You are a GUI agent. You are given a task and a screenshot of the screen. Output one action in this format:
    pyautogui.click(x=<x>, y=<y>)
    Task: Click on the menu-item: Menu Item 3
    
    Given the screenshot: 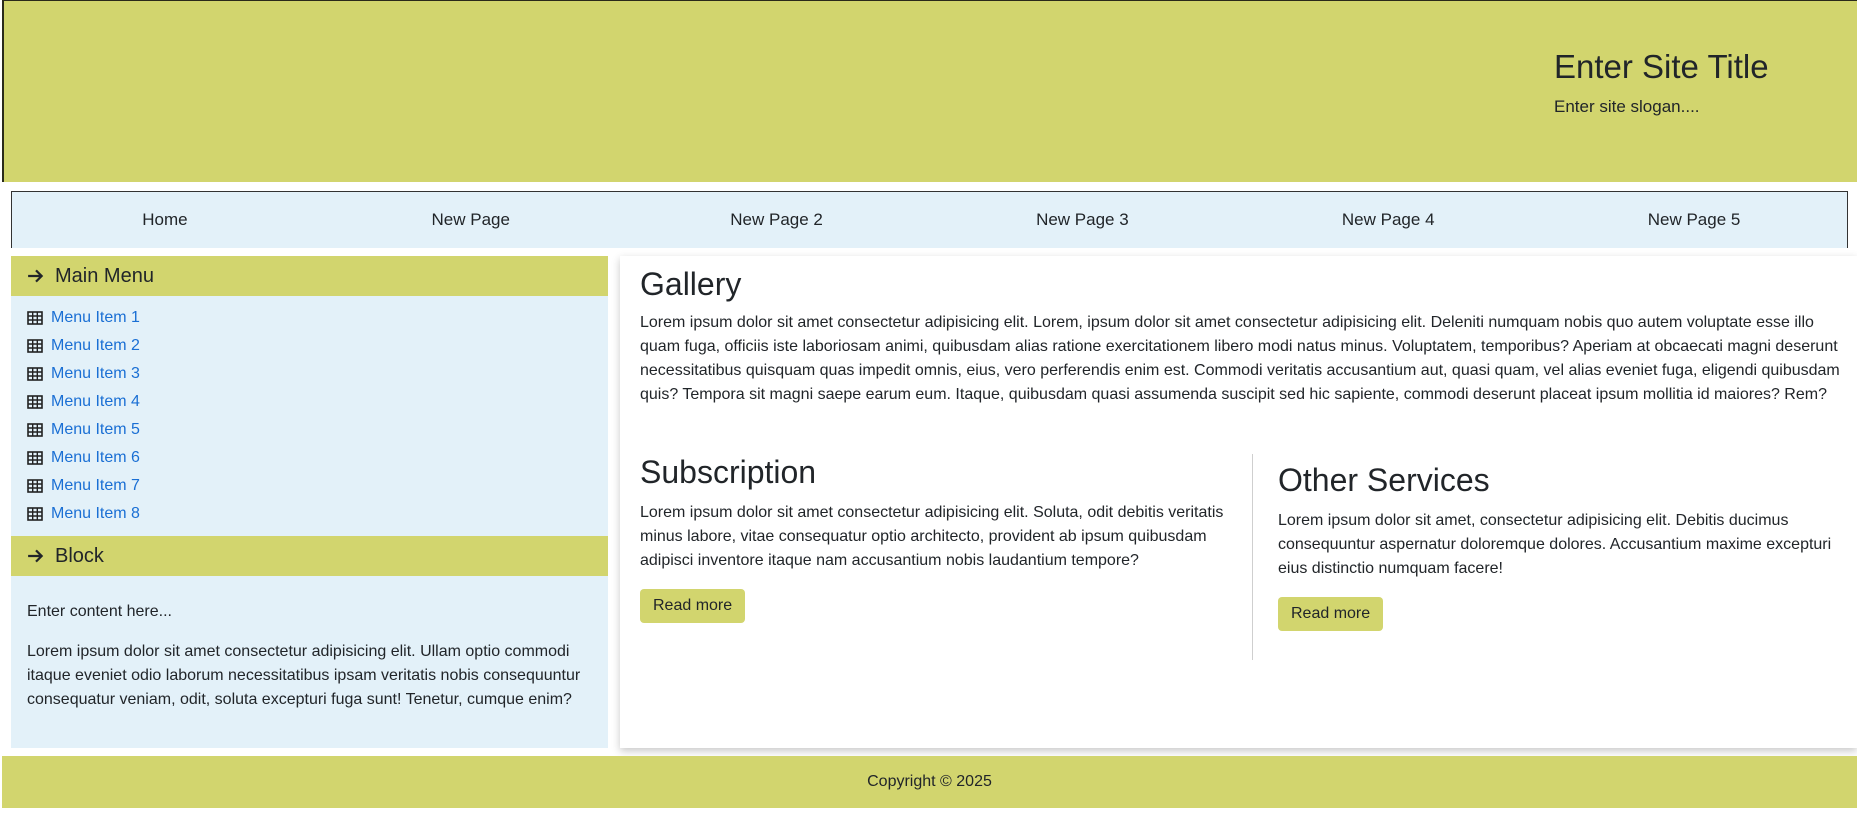 What is the action you would take?
    pyautogui.click(x=317, y=374)
    